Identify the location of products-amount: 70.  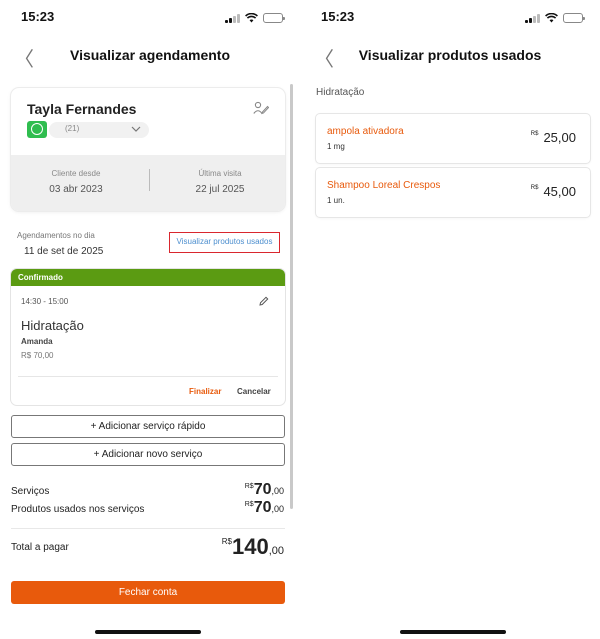
(262, 507).